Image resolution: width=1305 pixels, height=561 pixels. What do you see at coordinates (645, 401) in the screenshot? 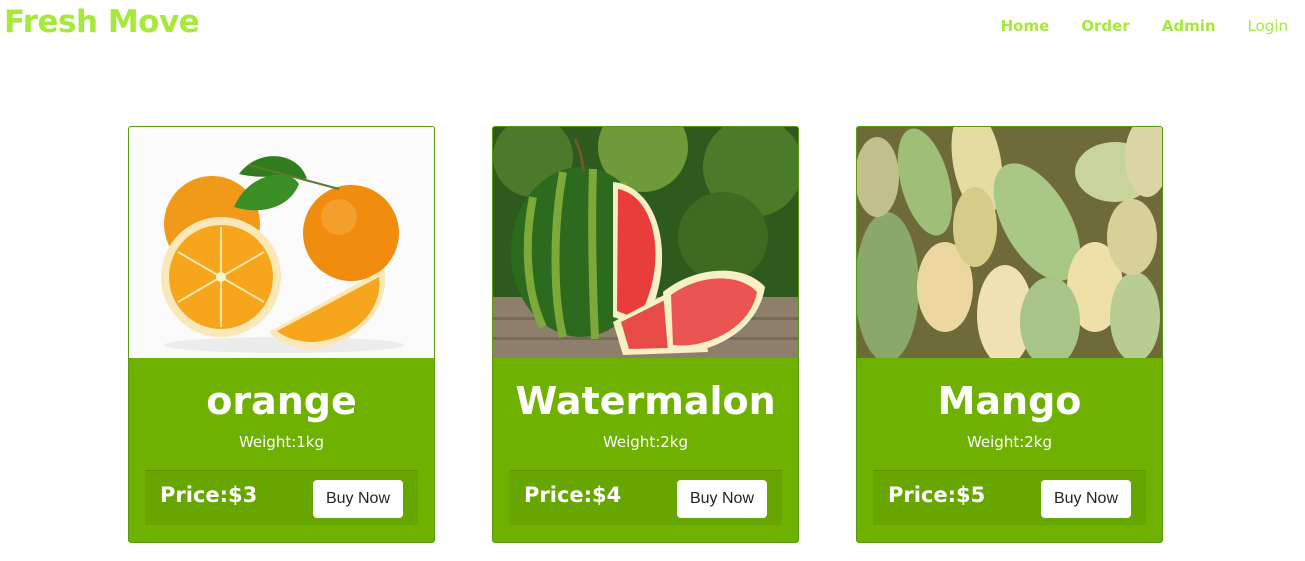
I see `product-name: Watermalon` at bounding box center [645, 401].